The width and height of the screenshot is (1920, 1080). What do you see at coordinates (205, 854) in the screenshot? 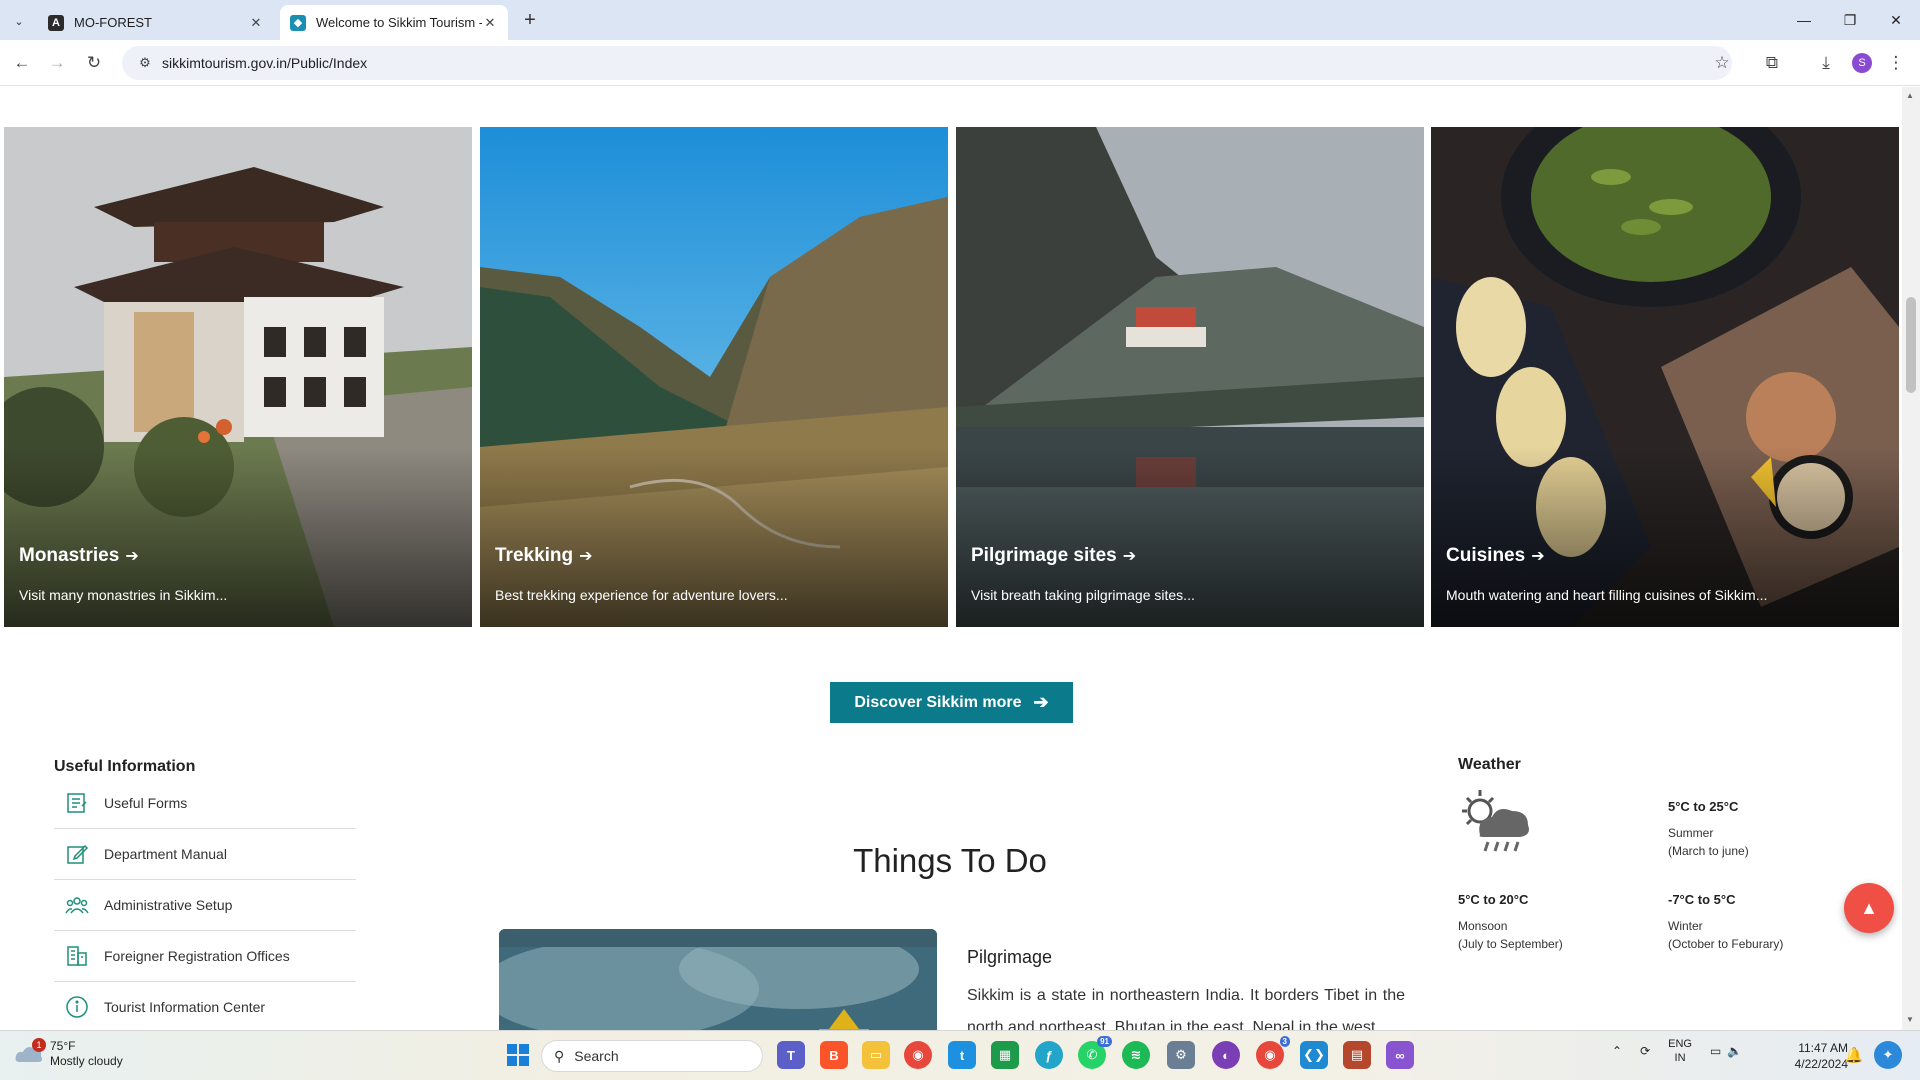
I see `department-manual-link: Department Manual` at bounding box center [205, 854].